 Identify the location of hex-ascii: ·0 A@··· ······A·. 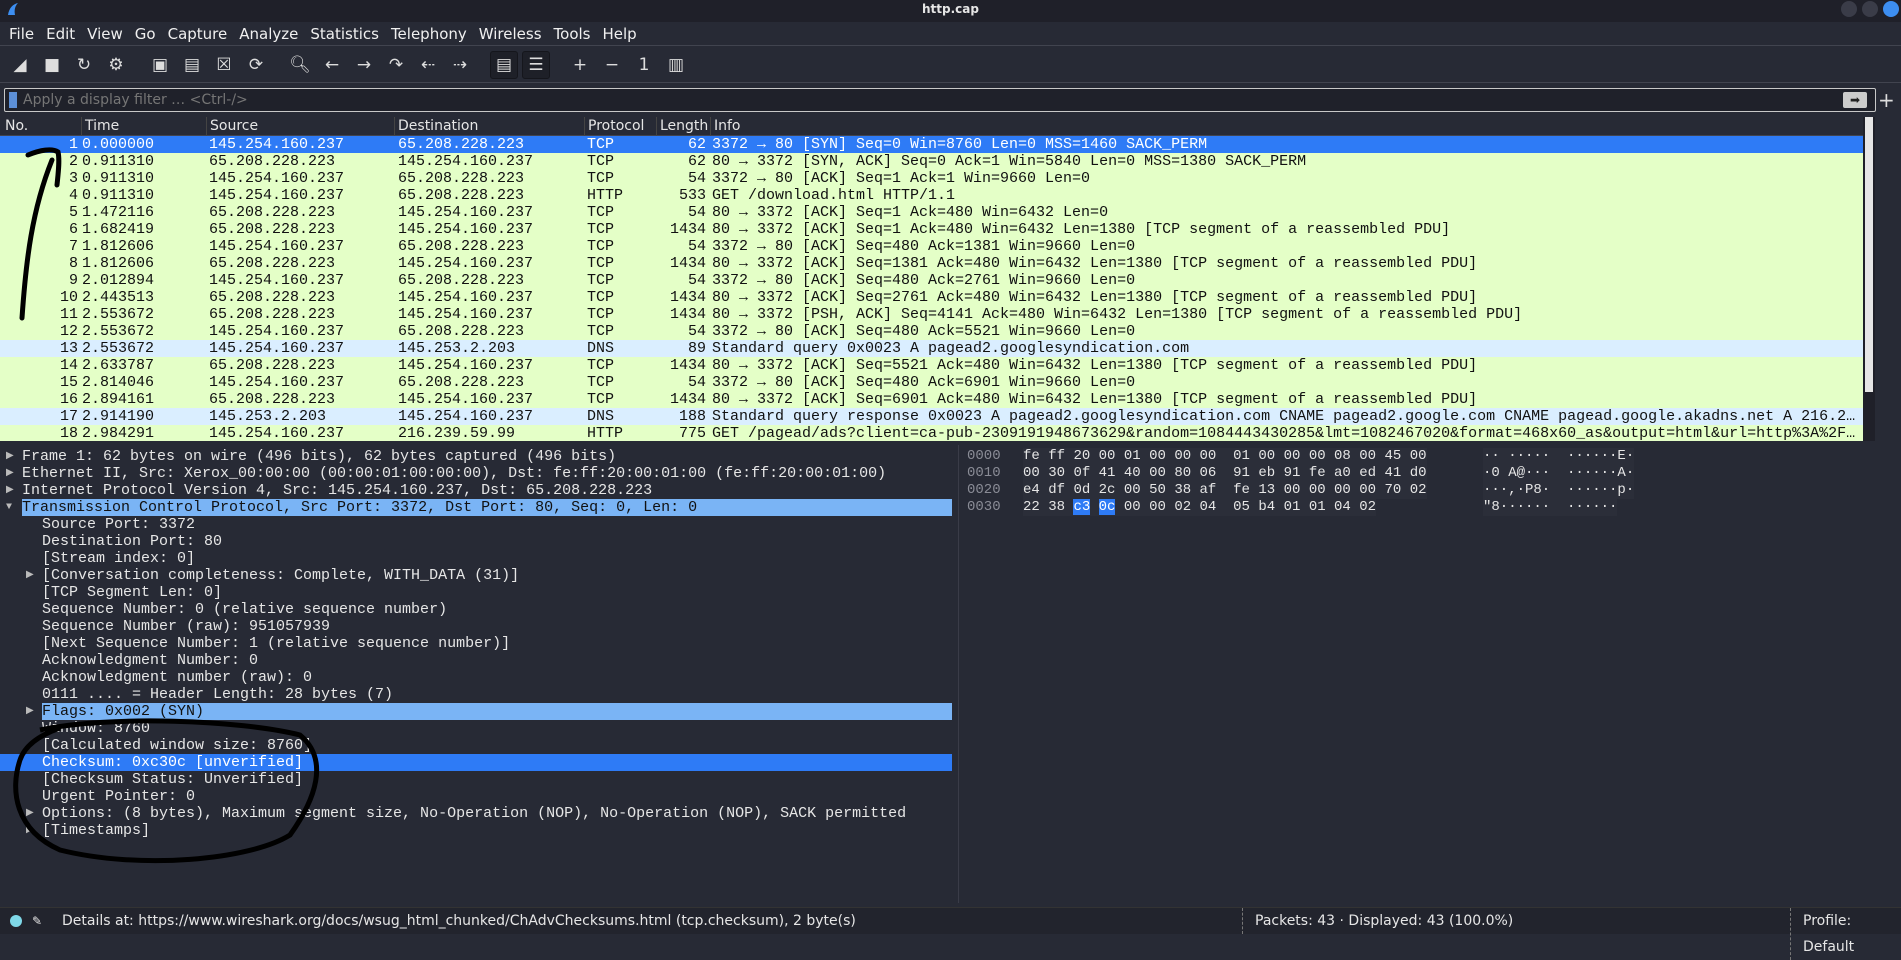
(1559, 473).